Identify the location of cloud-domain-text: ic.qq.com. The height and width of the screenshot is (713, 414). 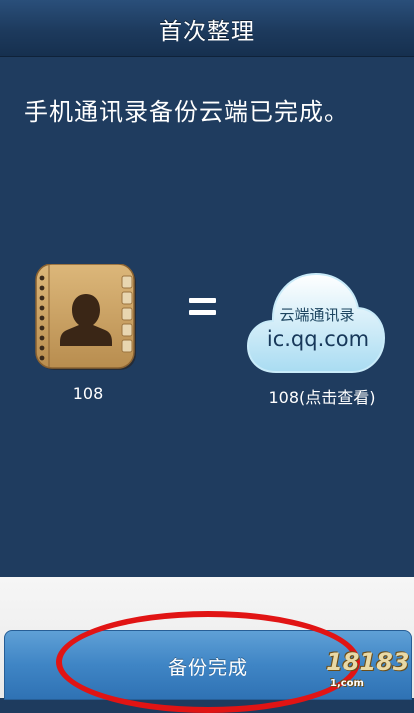
(318, 339).